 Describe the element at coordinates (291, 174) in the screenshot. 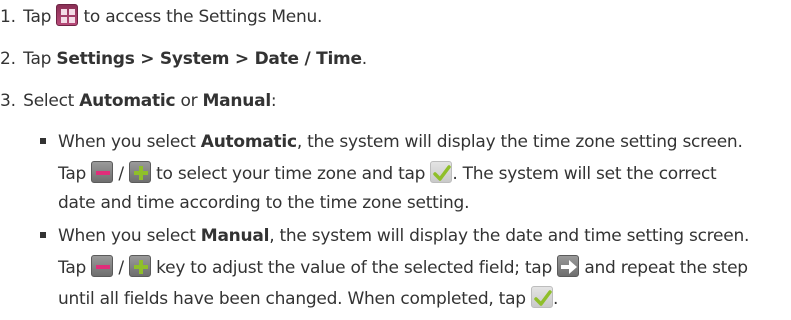

I see `bullet-text: to select your time zone and tap` at that location.